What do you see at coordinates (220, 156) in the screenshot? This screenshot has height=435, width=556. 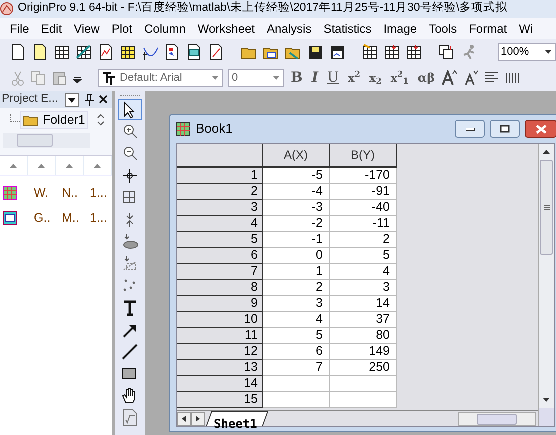 I see `corner-cell` at bounding box center [220, 156].